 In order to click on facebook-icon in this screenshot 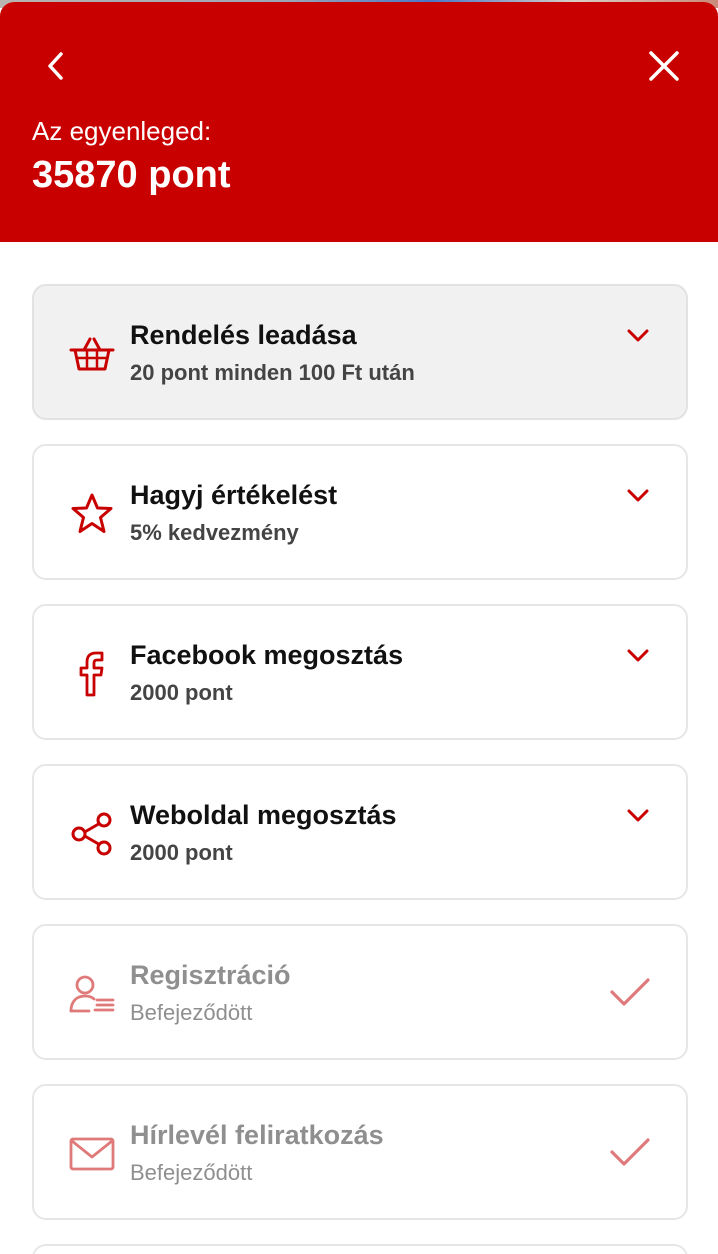, I will do `click(92, 674)`.